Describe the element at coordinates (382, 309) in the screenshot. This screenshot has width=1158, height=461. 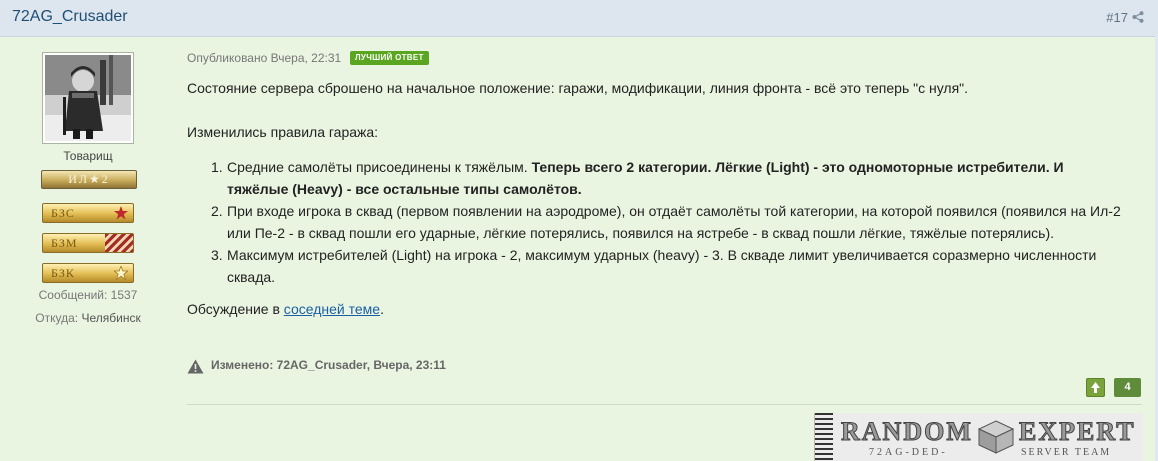
I see `discussion-suffix: .` at that location.